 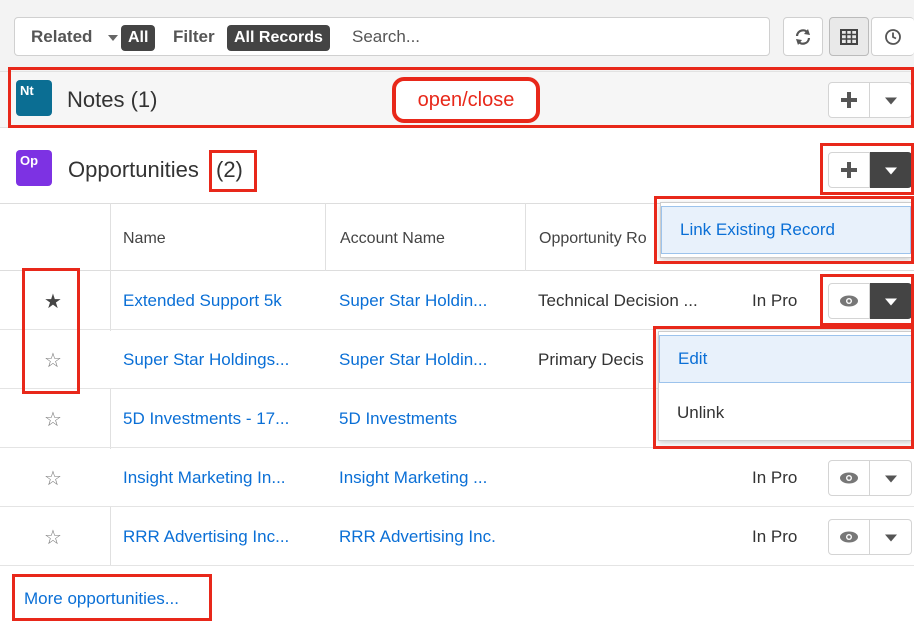 I want to click on link-existing-highlight-box, so click(x=784, y=230).